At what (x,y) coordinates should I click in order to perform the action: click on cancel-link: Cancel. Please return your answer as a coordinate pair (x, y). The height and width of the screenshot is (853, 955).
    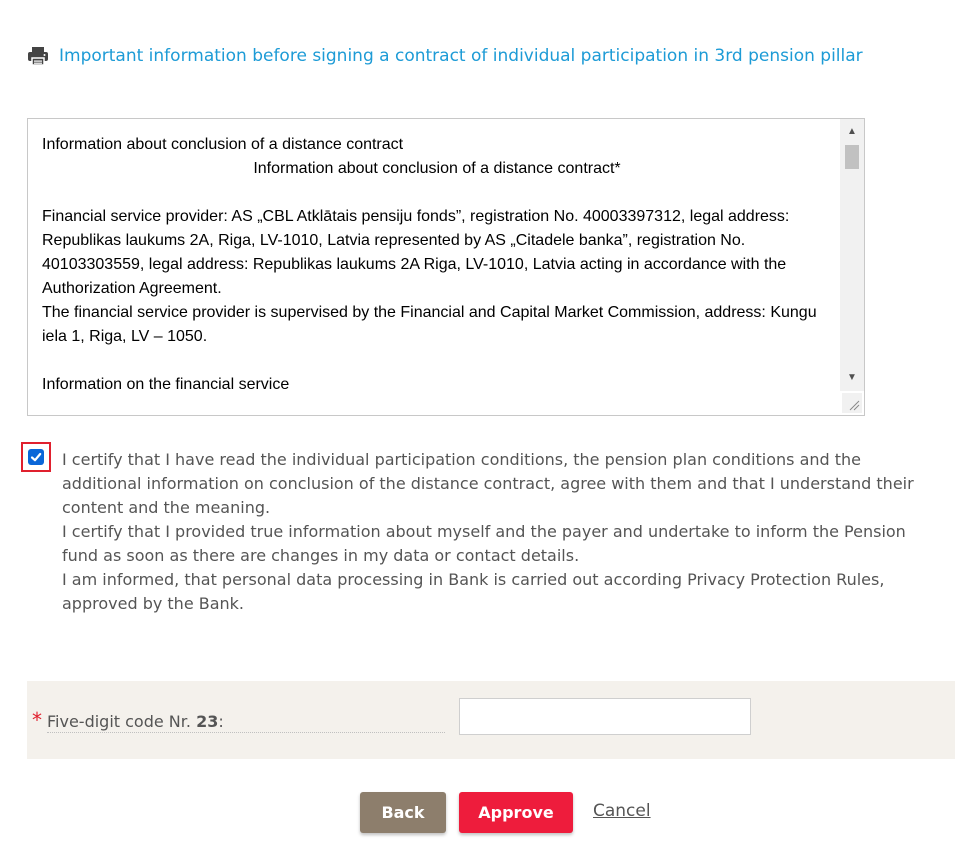
    Looking at the image, I should click on (622, 811).